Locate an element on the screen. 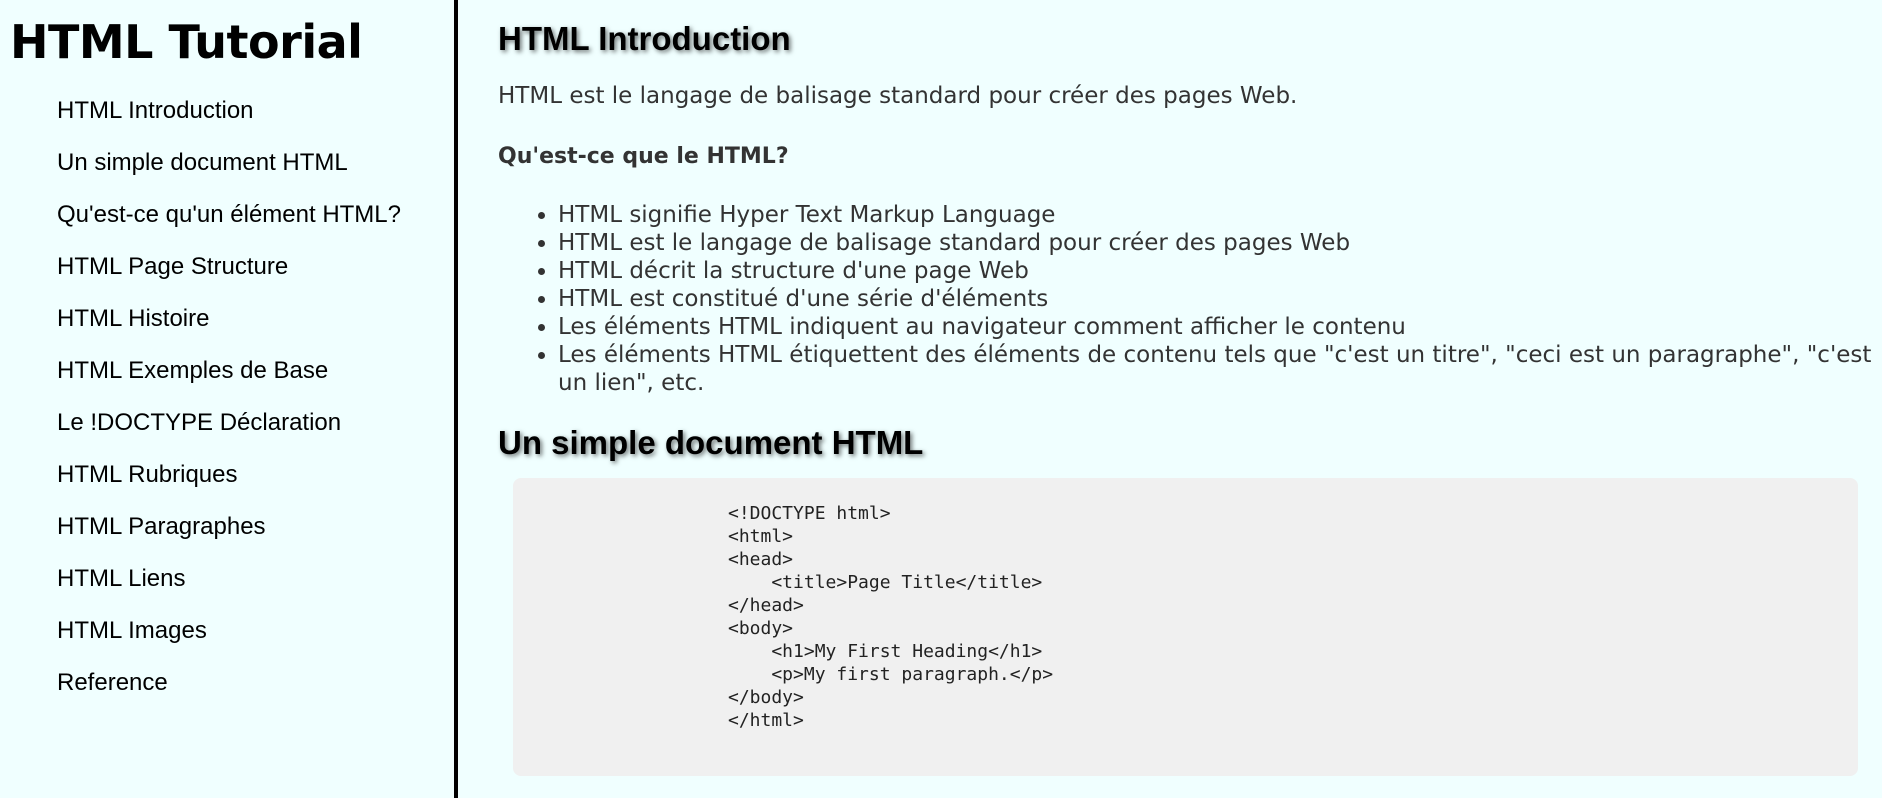  intro-heading: HTML Introduction is located at coordinates (644, 38).